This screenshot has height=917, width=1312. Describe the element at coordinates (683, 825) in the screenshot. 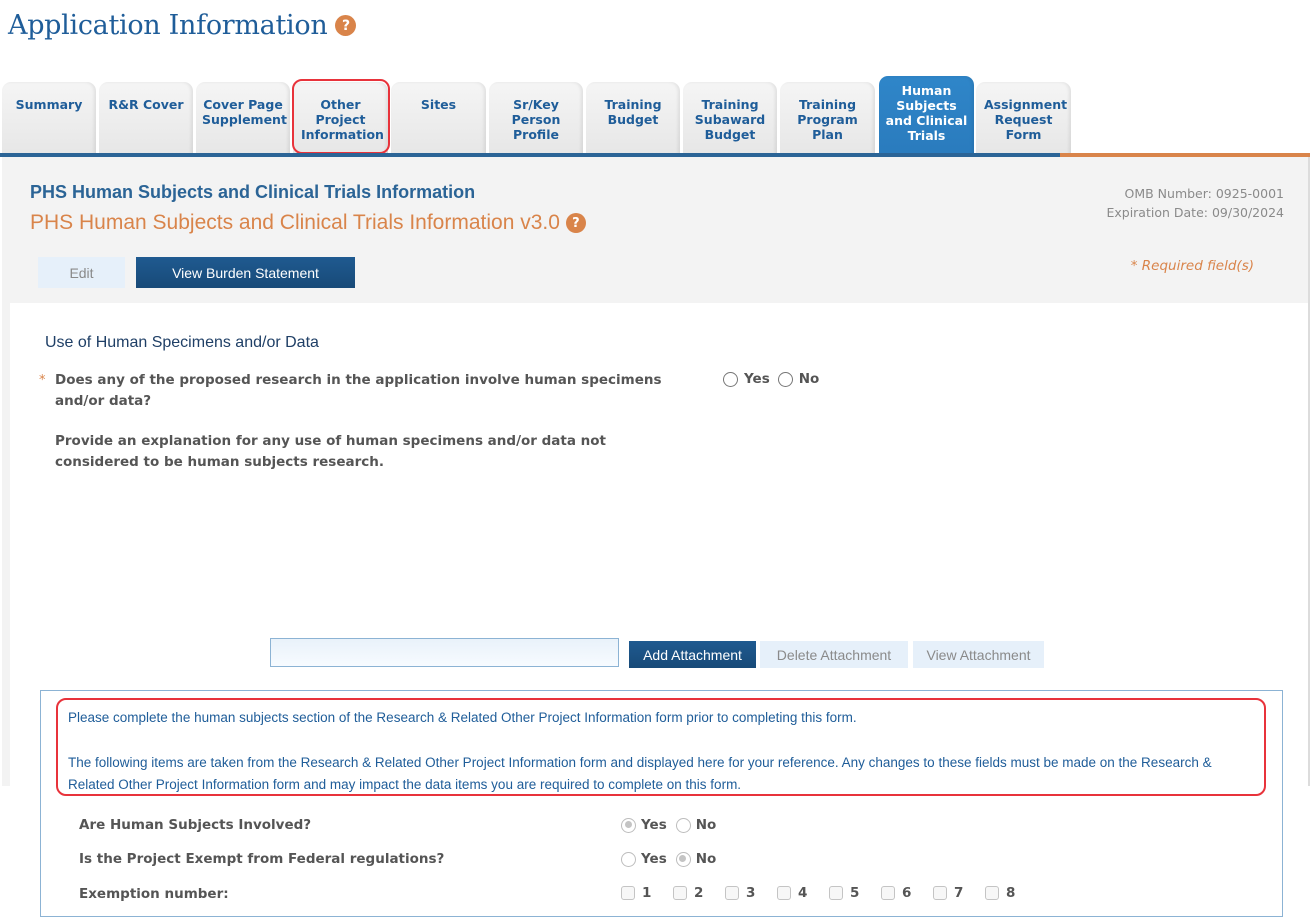

I see `human-subjects-no-radio` at that location.